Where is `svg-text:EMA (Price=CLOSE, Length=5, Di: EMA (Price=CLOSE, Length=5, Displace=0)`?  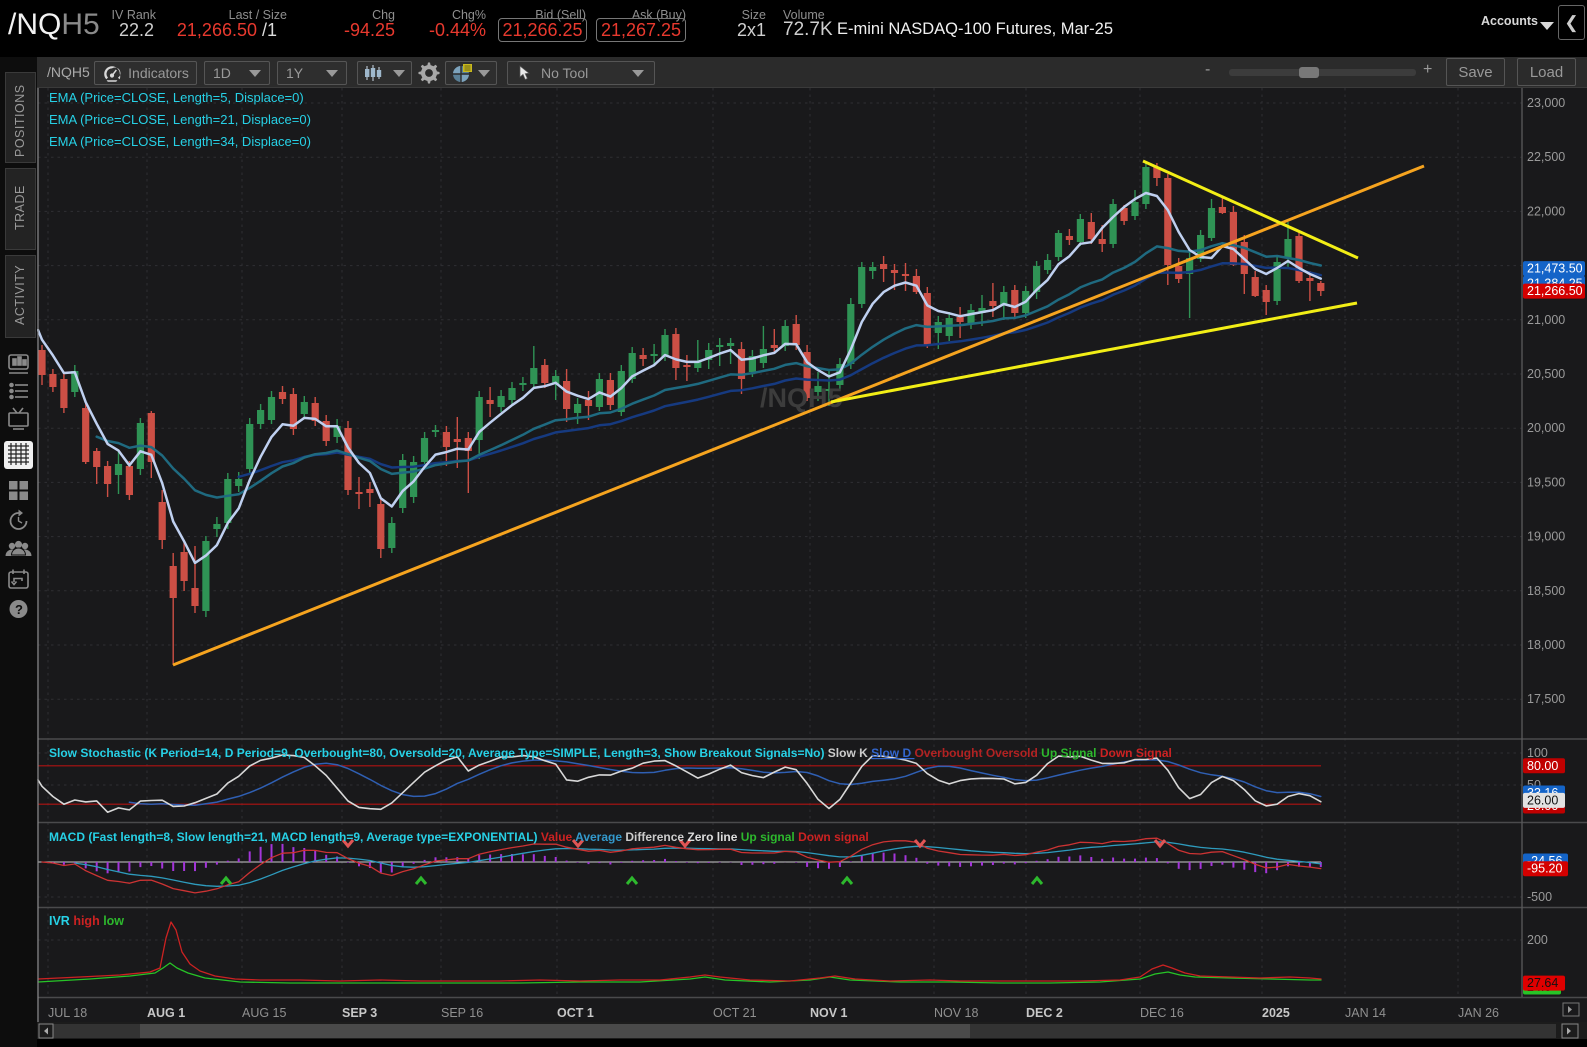 svg-text:EMA (Price=CLOSE, Length=5, Di: EMA (Price=CLOSE, Length=5, Displace=0) is located at coordinates (176, 97).